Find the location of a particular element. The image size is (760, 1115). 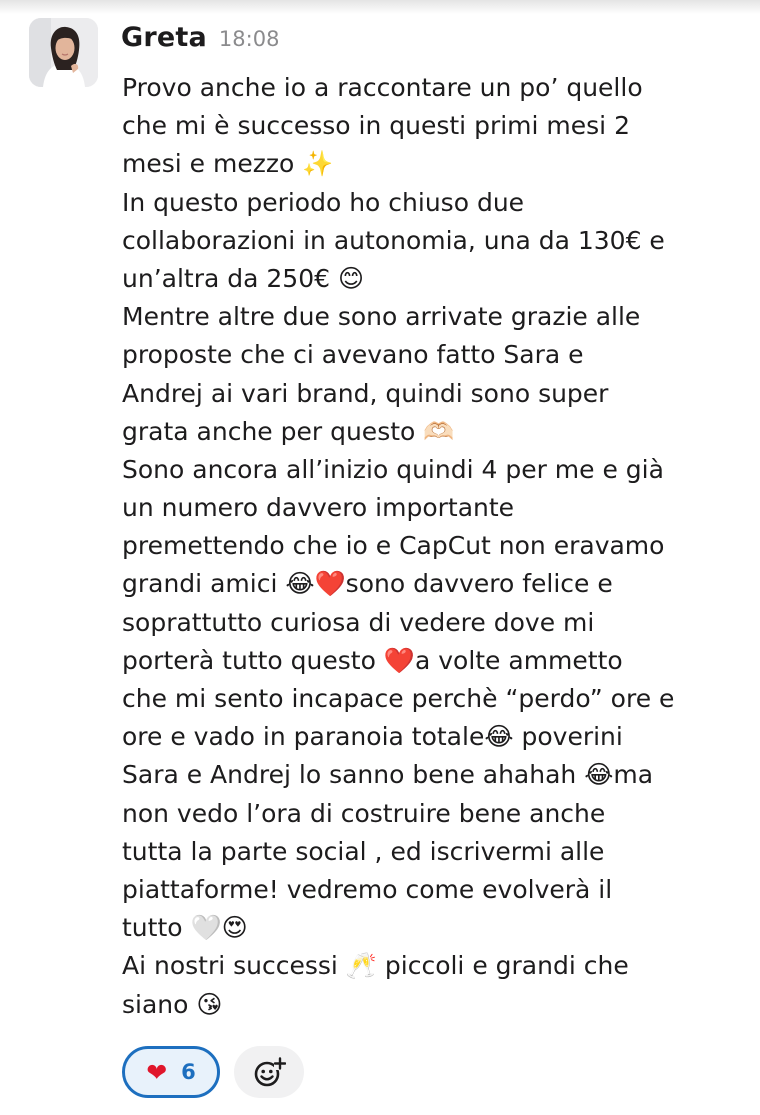

message-line: che mi è successo in questi primi mesi 2 is located at coordinates (376, 126).